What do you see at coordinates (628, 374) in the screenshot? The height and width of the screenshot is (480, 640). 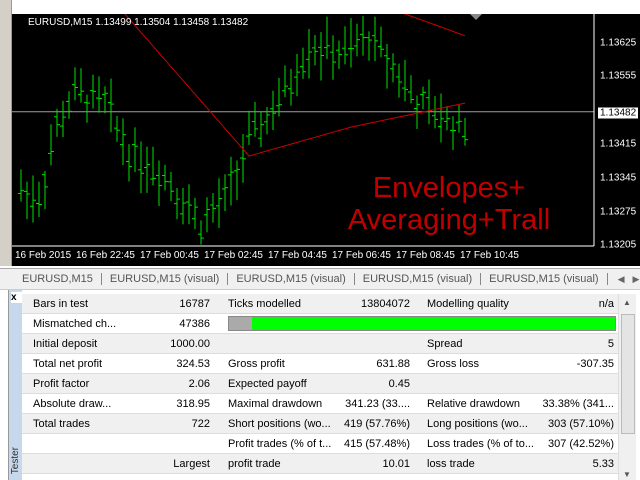 I see `scroll-thumb` at bounding box center [628, 374].